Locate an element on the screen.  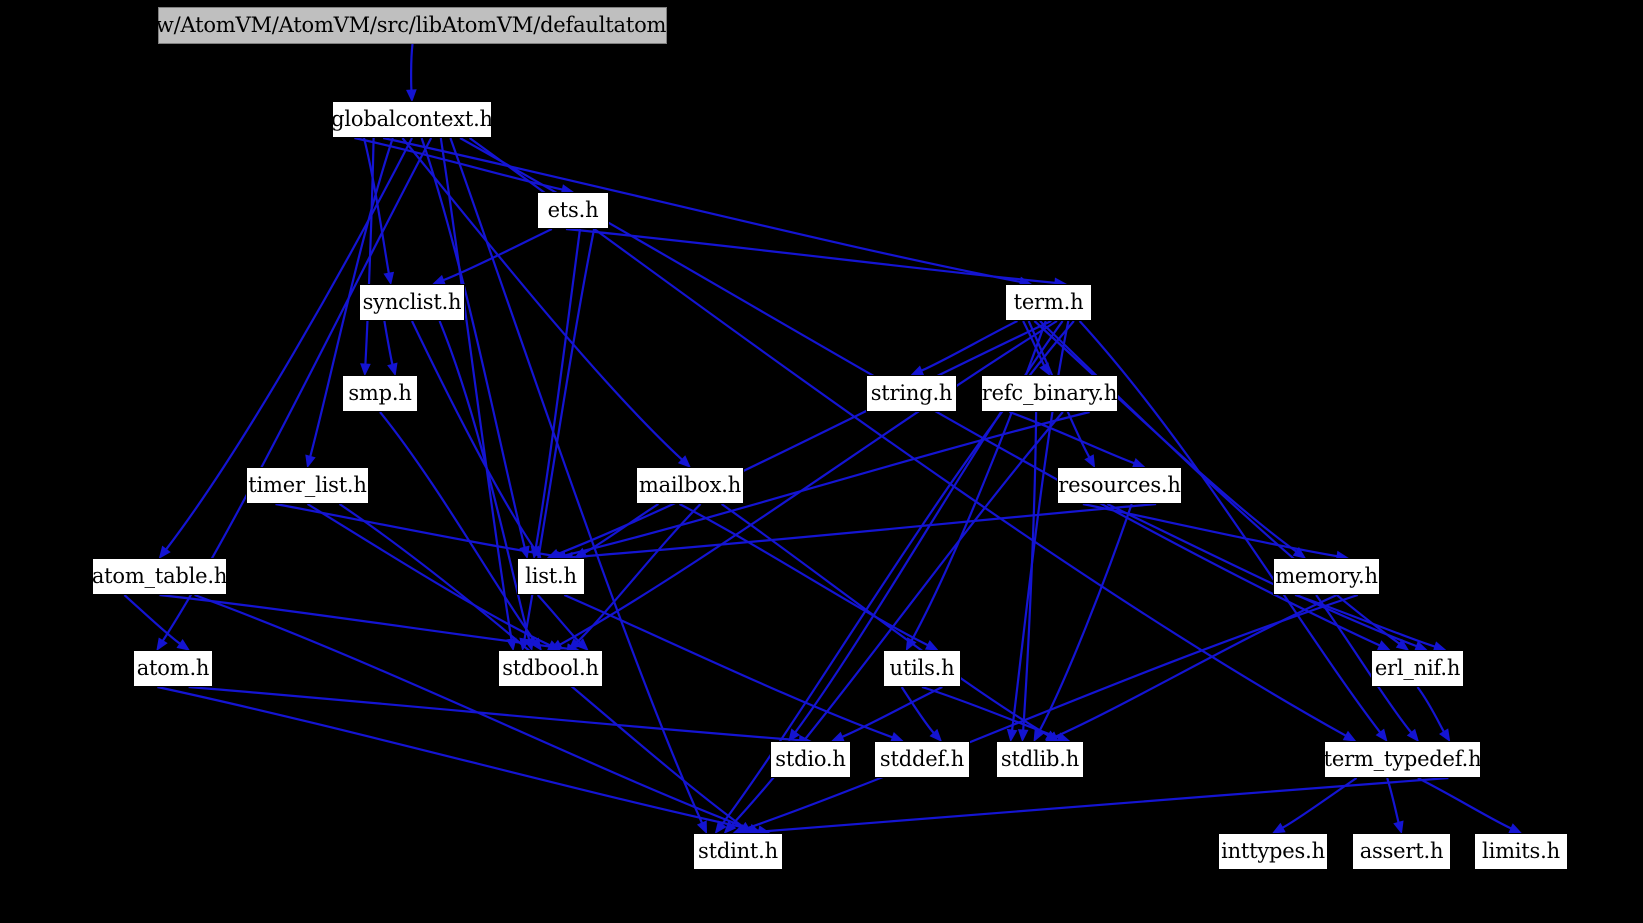
arrowhead-utils-to-stdio is located at coordinates (837, 736).